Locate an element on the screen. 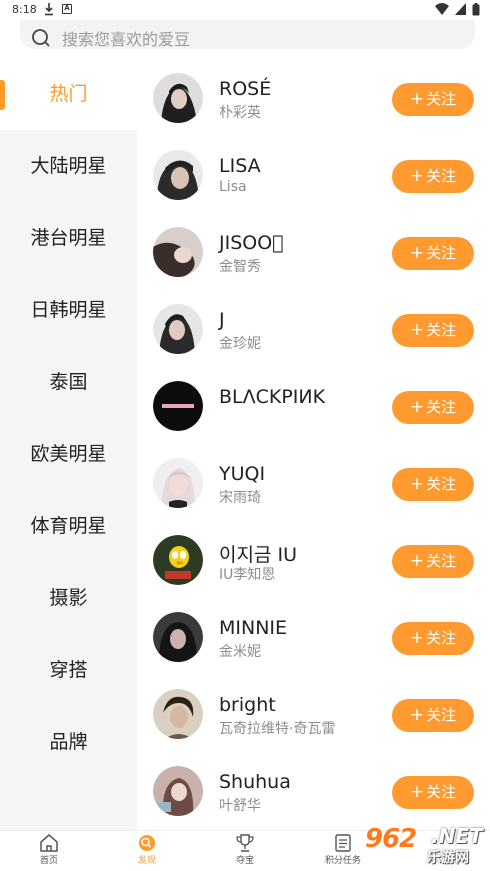 This screenshot has width=490, height=871. category-jp-kr: 日韩明星 is located at coordinates (68, 310).